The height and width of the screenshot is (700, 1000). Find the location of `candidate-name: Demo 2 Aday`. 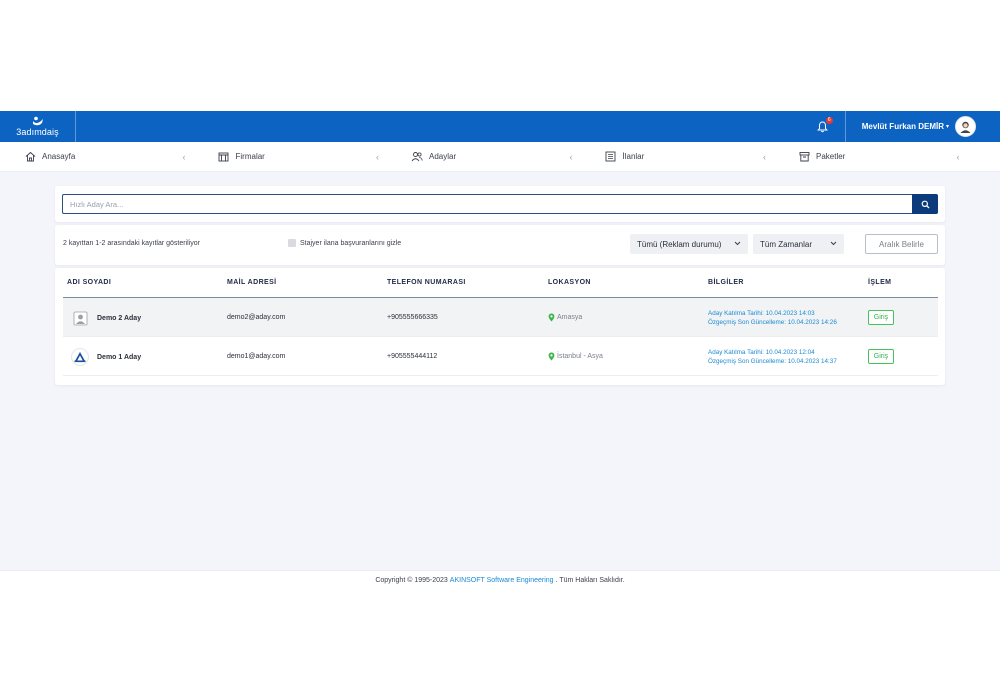

candidate-name: Demo 2 Aday is located at coordinates (119, 318).